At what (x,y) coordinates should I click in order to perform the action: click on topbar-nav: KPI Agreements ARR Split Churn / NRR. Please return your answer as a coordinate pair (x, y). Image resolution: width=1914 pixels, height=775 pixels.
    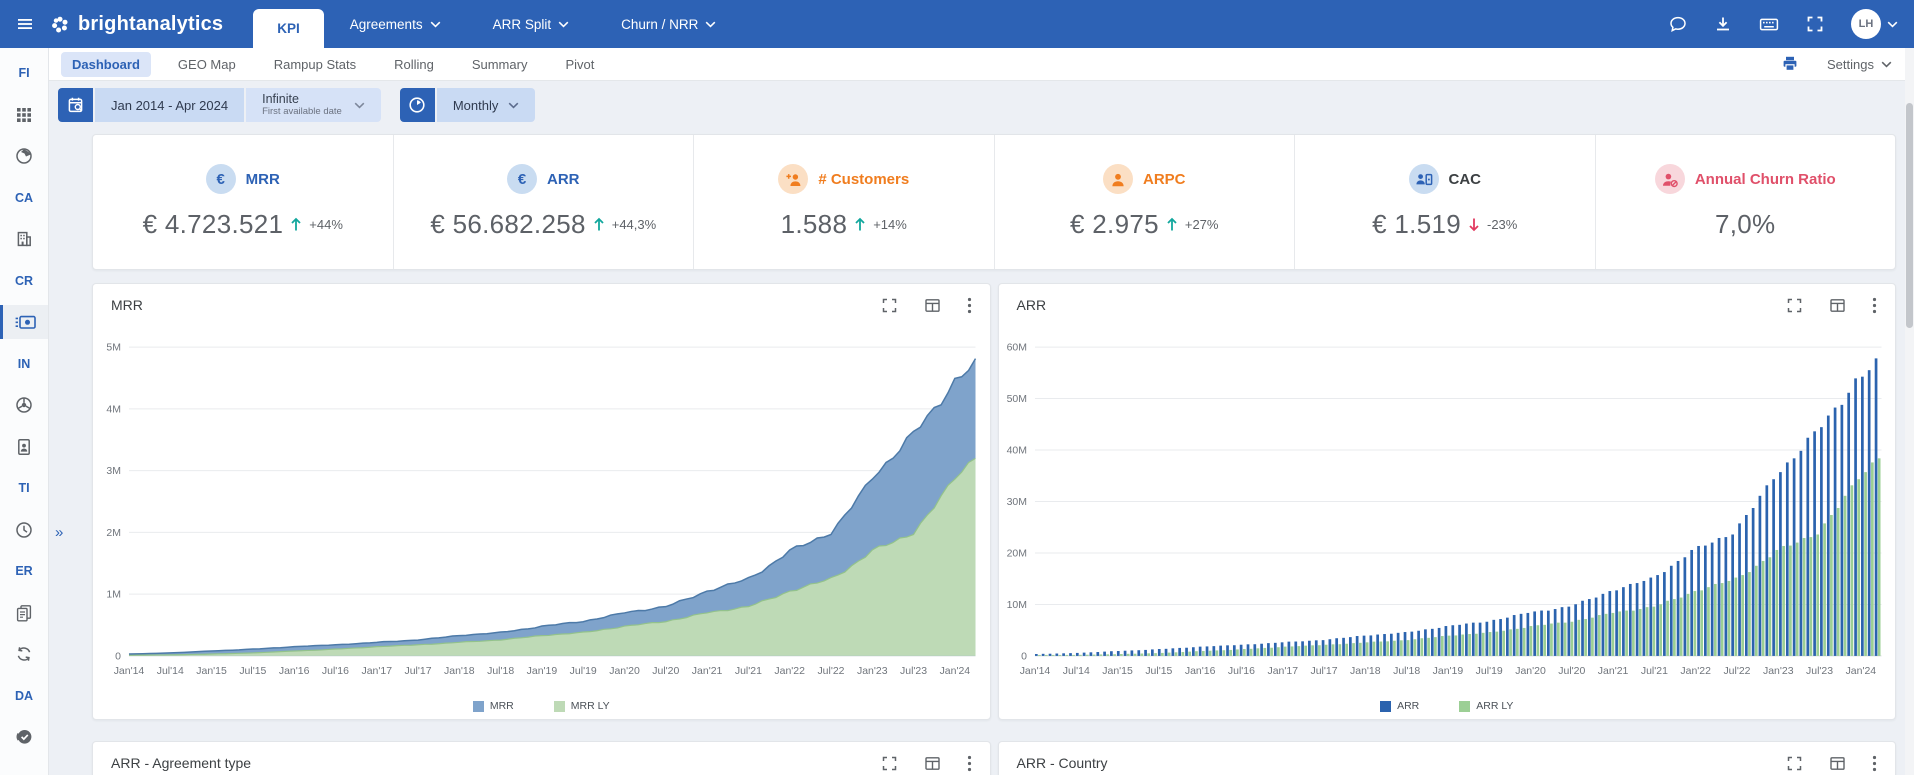
    Looking at the image, I should click on (497, 24).